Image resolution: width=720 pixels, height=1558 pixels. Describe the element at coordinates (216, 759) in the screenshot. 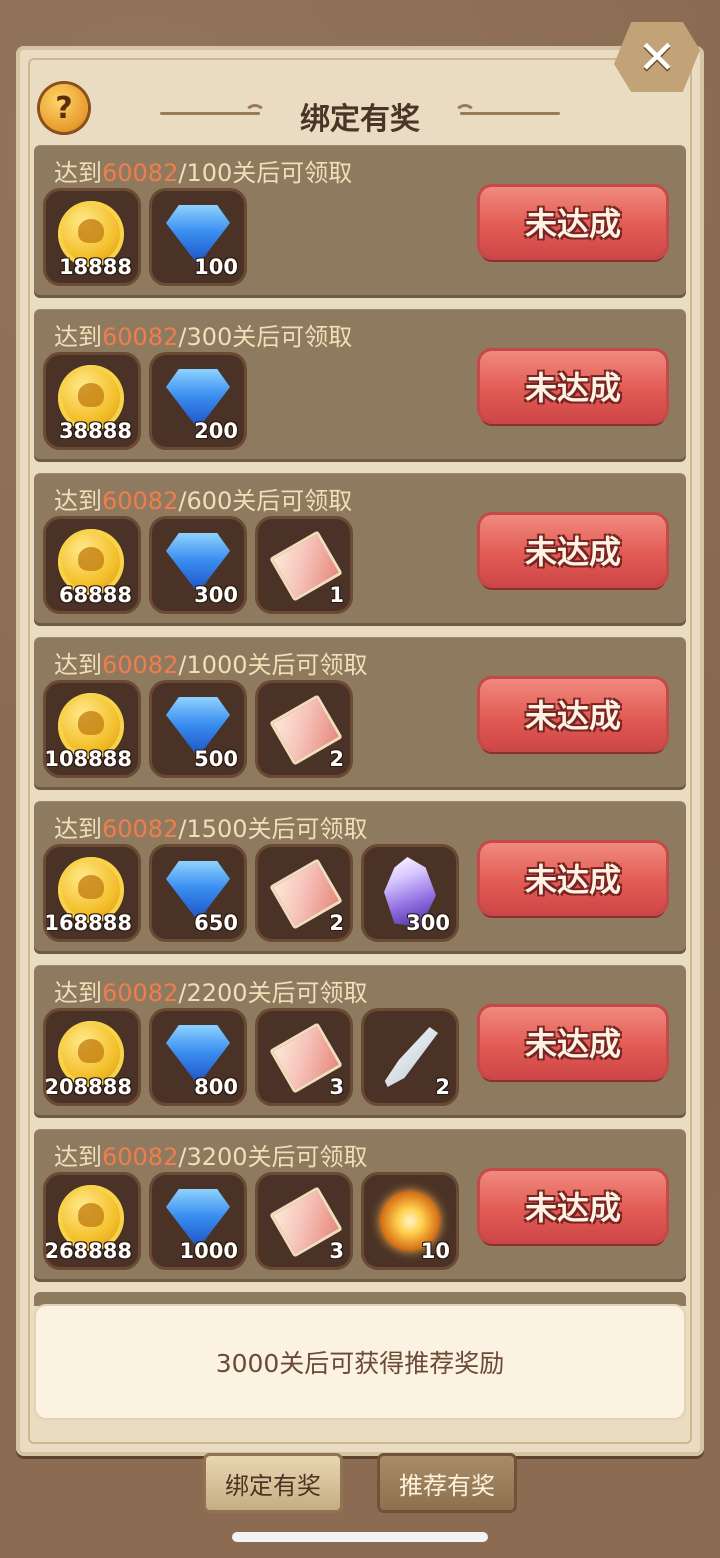

I see `reward-quantity: 500` at that location.